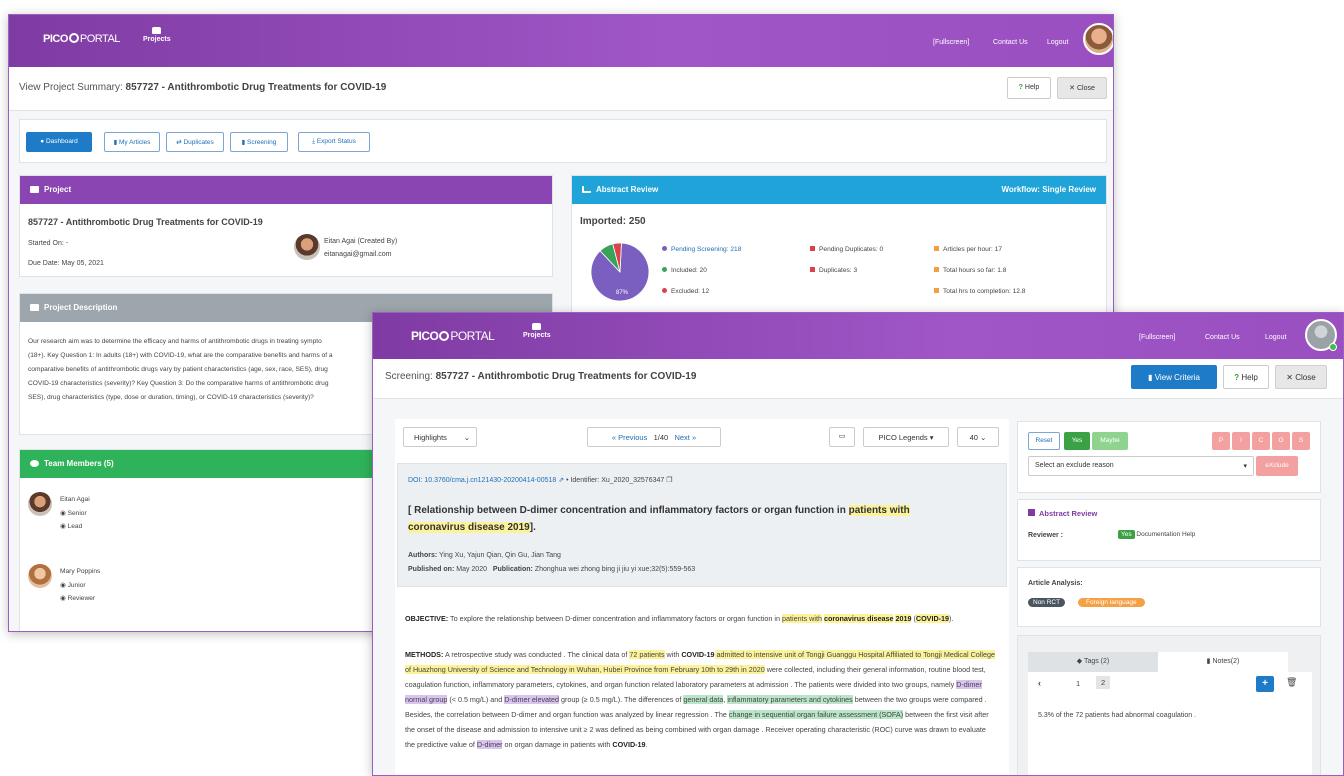  Describe the element at coordinates (286, 190) in the screenshot. I see `project-panel-header: Project` at that location.